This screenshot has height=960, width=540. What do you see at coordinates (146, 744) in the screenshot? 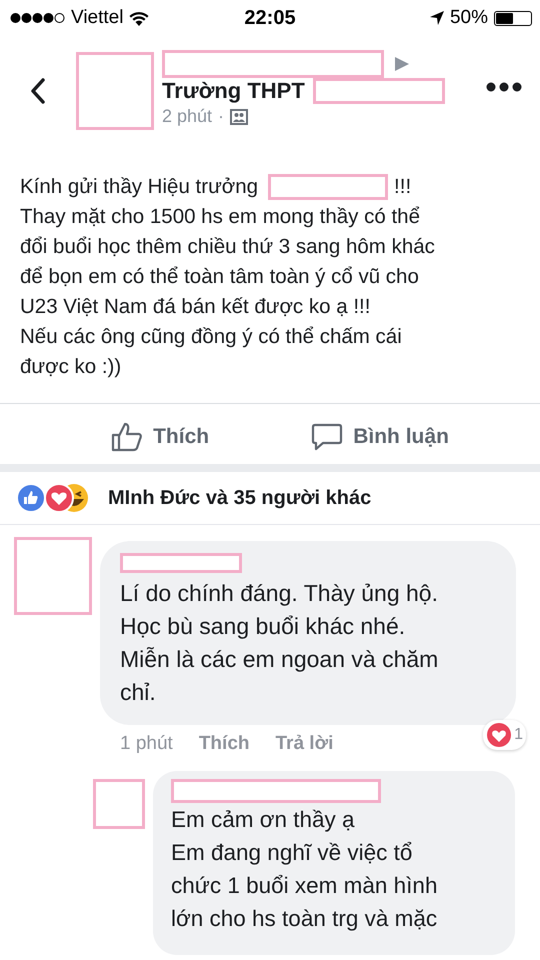
I see `comment-time: 1 phút` at bounding box center [146, 744].